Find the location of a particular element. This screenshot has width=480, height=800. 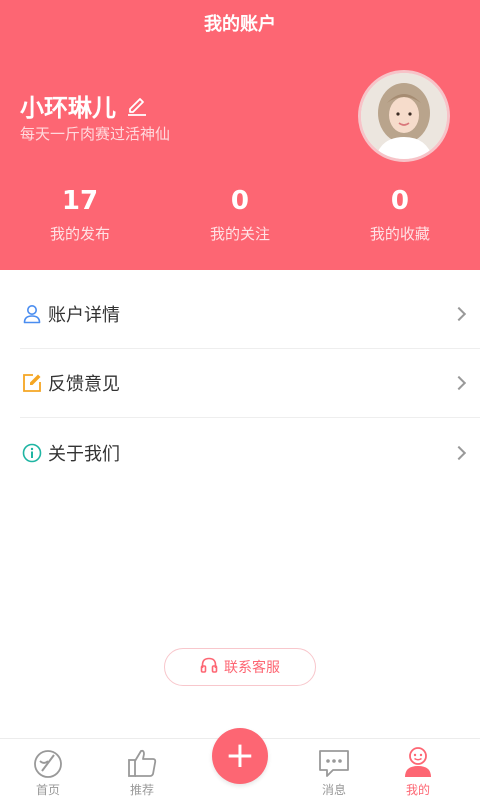

tab-label: 首页 is located at coordinates (47, 790).